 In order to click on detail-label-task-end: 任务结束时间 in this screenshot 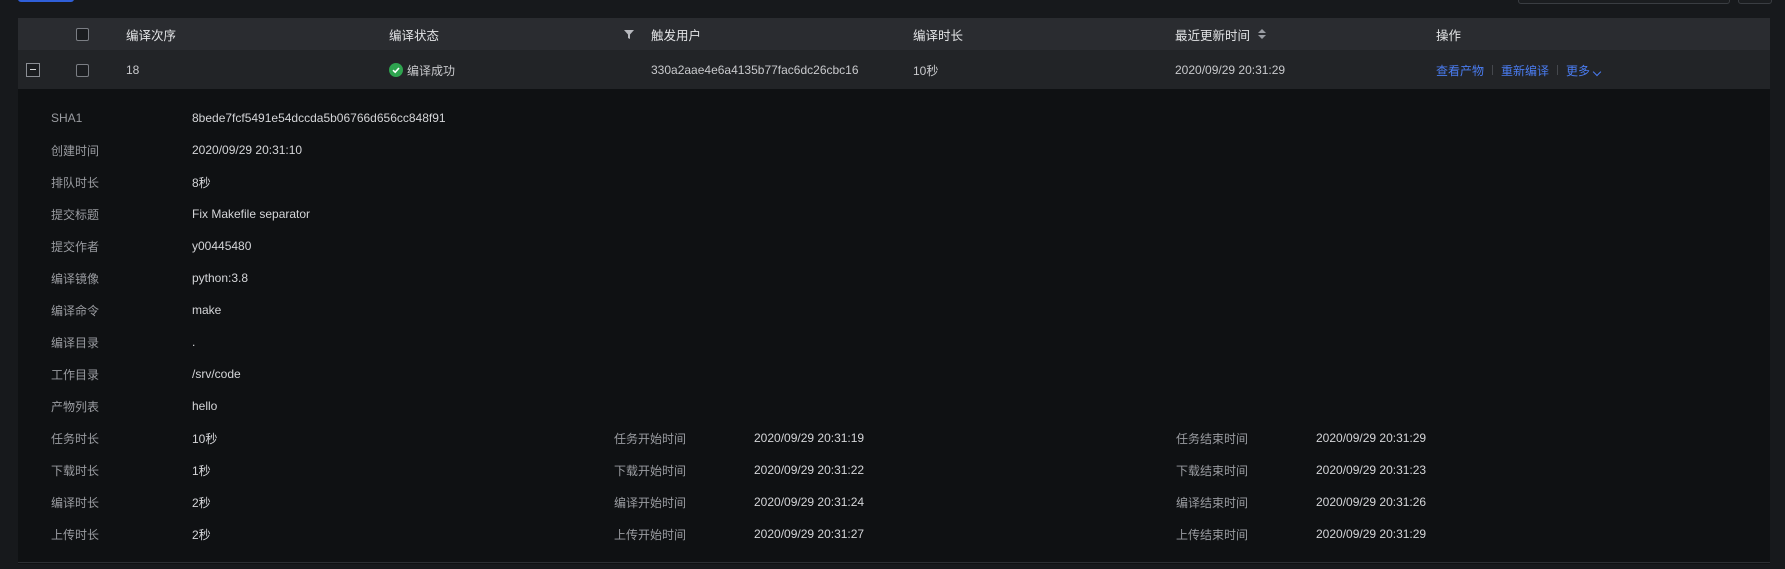, I will do `click(1212, 438)`.